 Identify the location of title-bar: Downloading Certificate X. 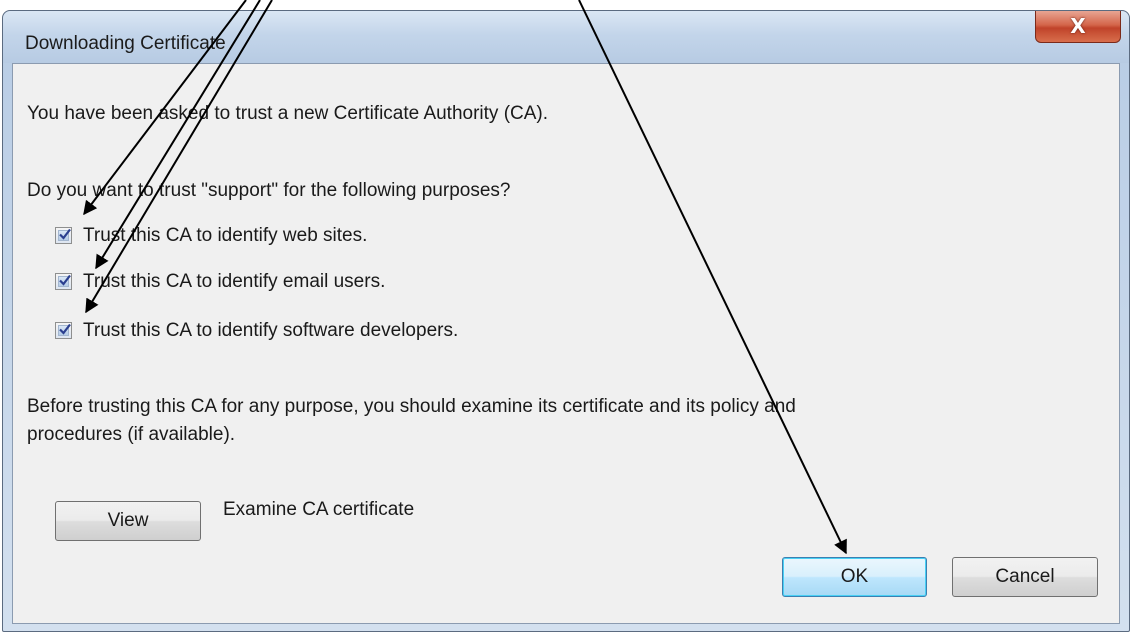
(566, 37).